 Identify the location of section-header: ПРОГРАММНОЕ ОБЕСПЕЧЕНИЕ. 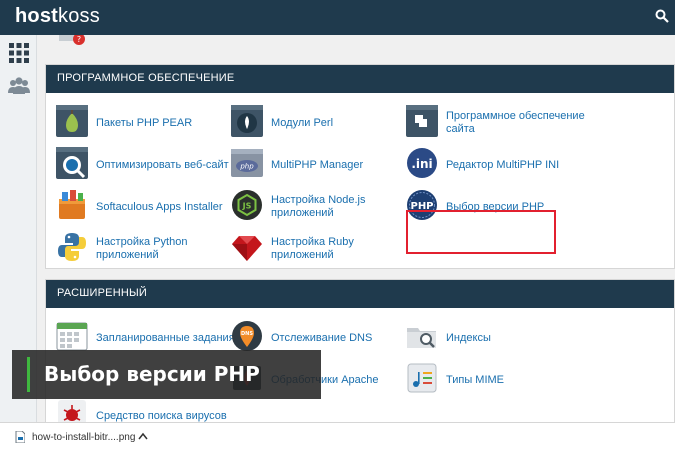
(360, 79).